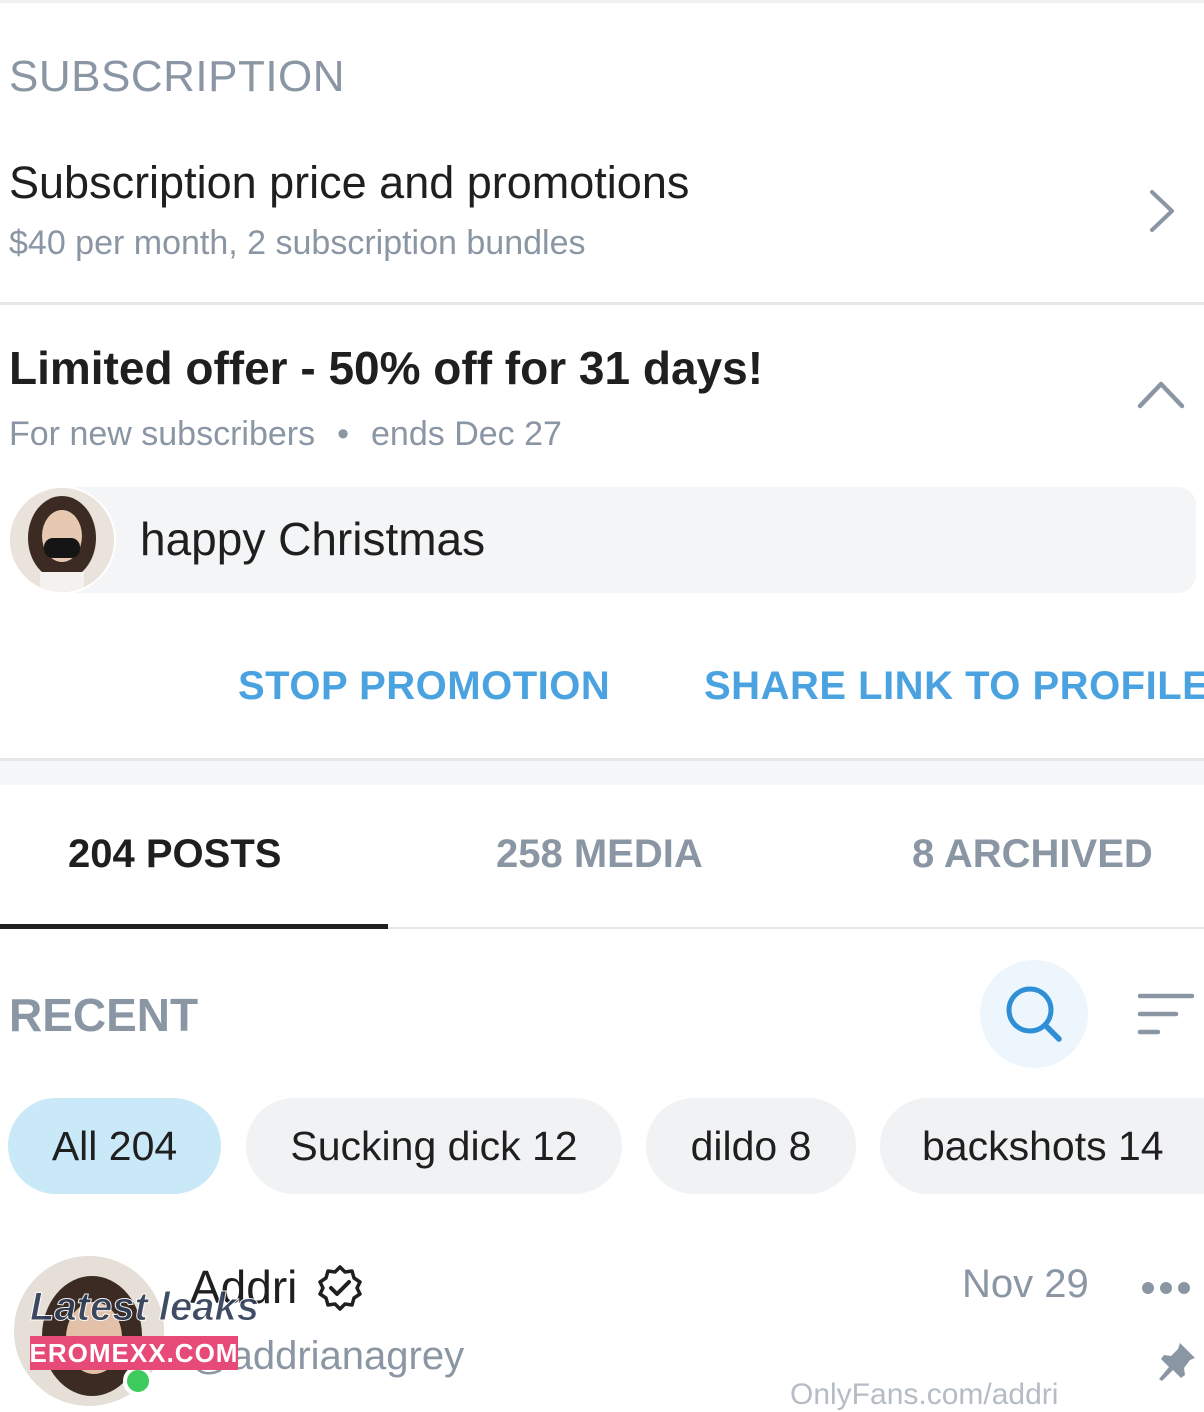 The width and height of the screenshot is (1204, 1412). What do you see at coordinates (602, 1) in the screenshot?
I see `top-divider` at bounding box center [602, 1].